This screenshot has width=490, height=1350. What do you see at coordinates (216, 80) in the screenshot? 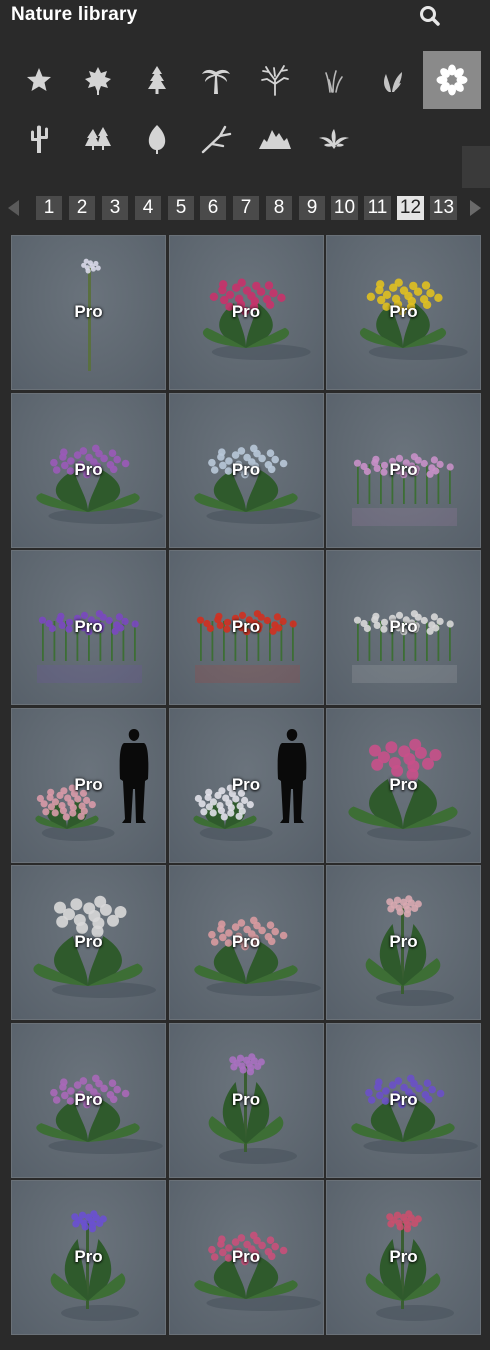
I see `palm-tree-icon` at bounding box center [216, 80].